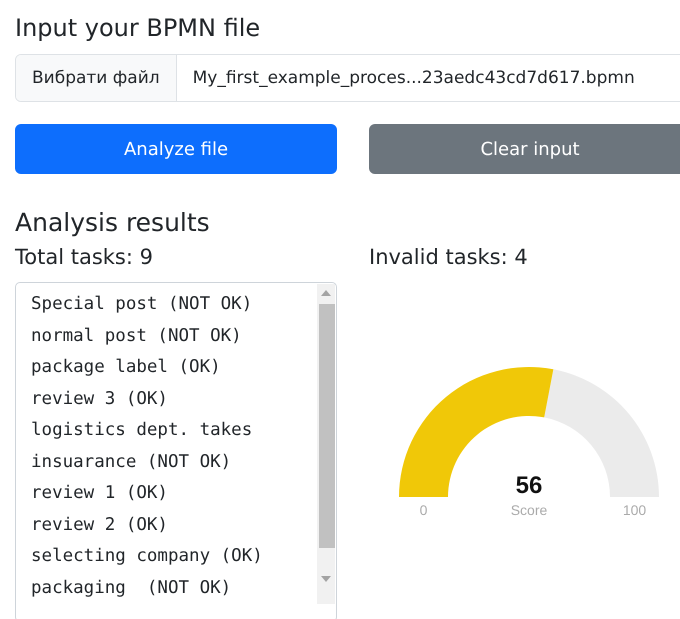 Image resolution: width=680 pixels, height=619 pixels. I want to click on page-title: Input your BPMN file, so click(138, 28).